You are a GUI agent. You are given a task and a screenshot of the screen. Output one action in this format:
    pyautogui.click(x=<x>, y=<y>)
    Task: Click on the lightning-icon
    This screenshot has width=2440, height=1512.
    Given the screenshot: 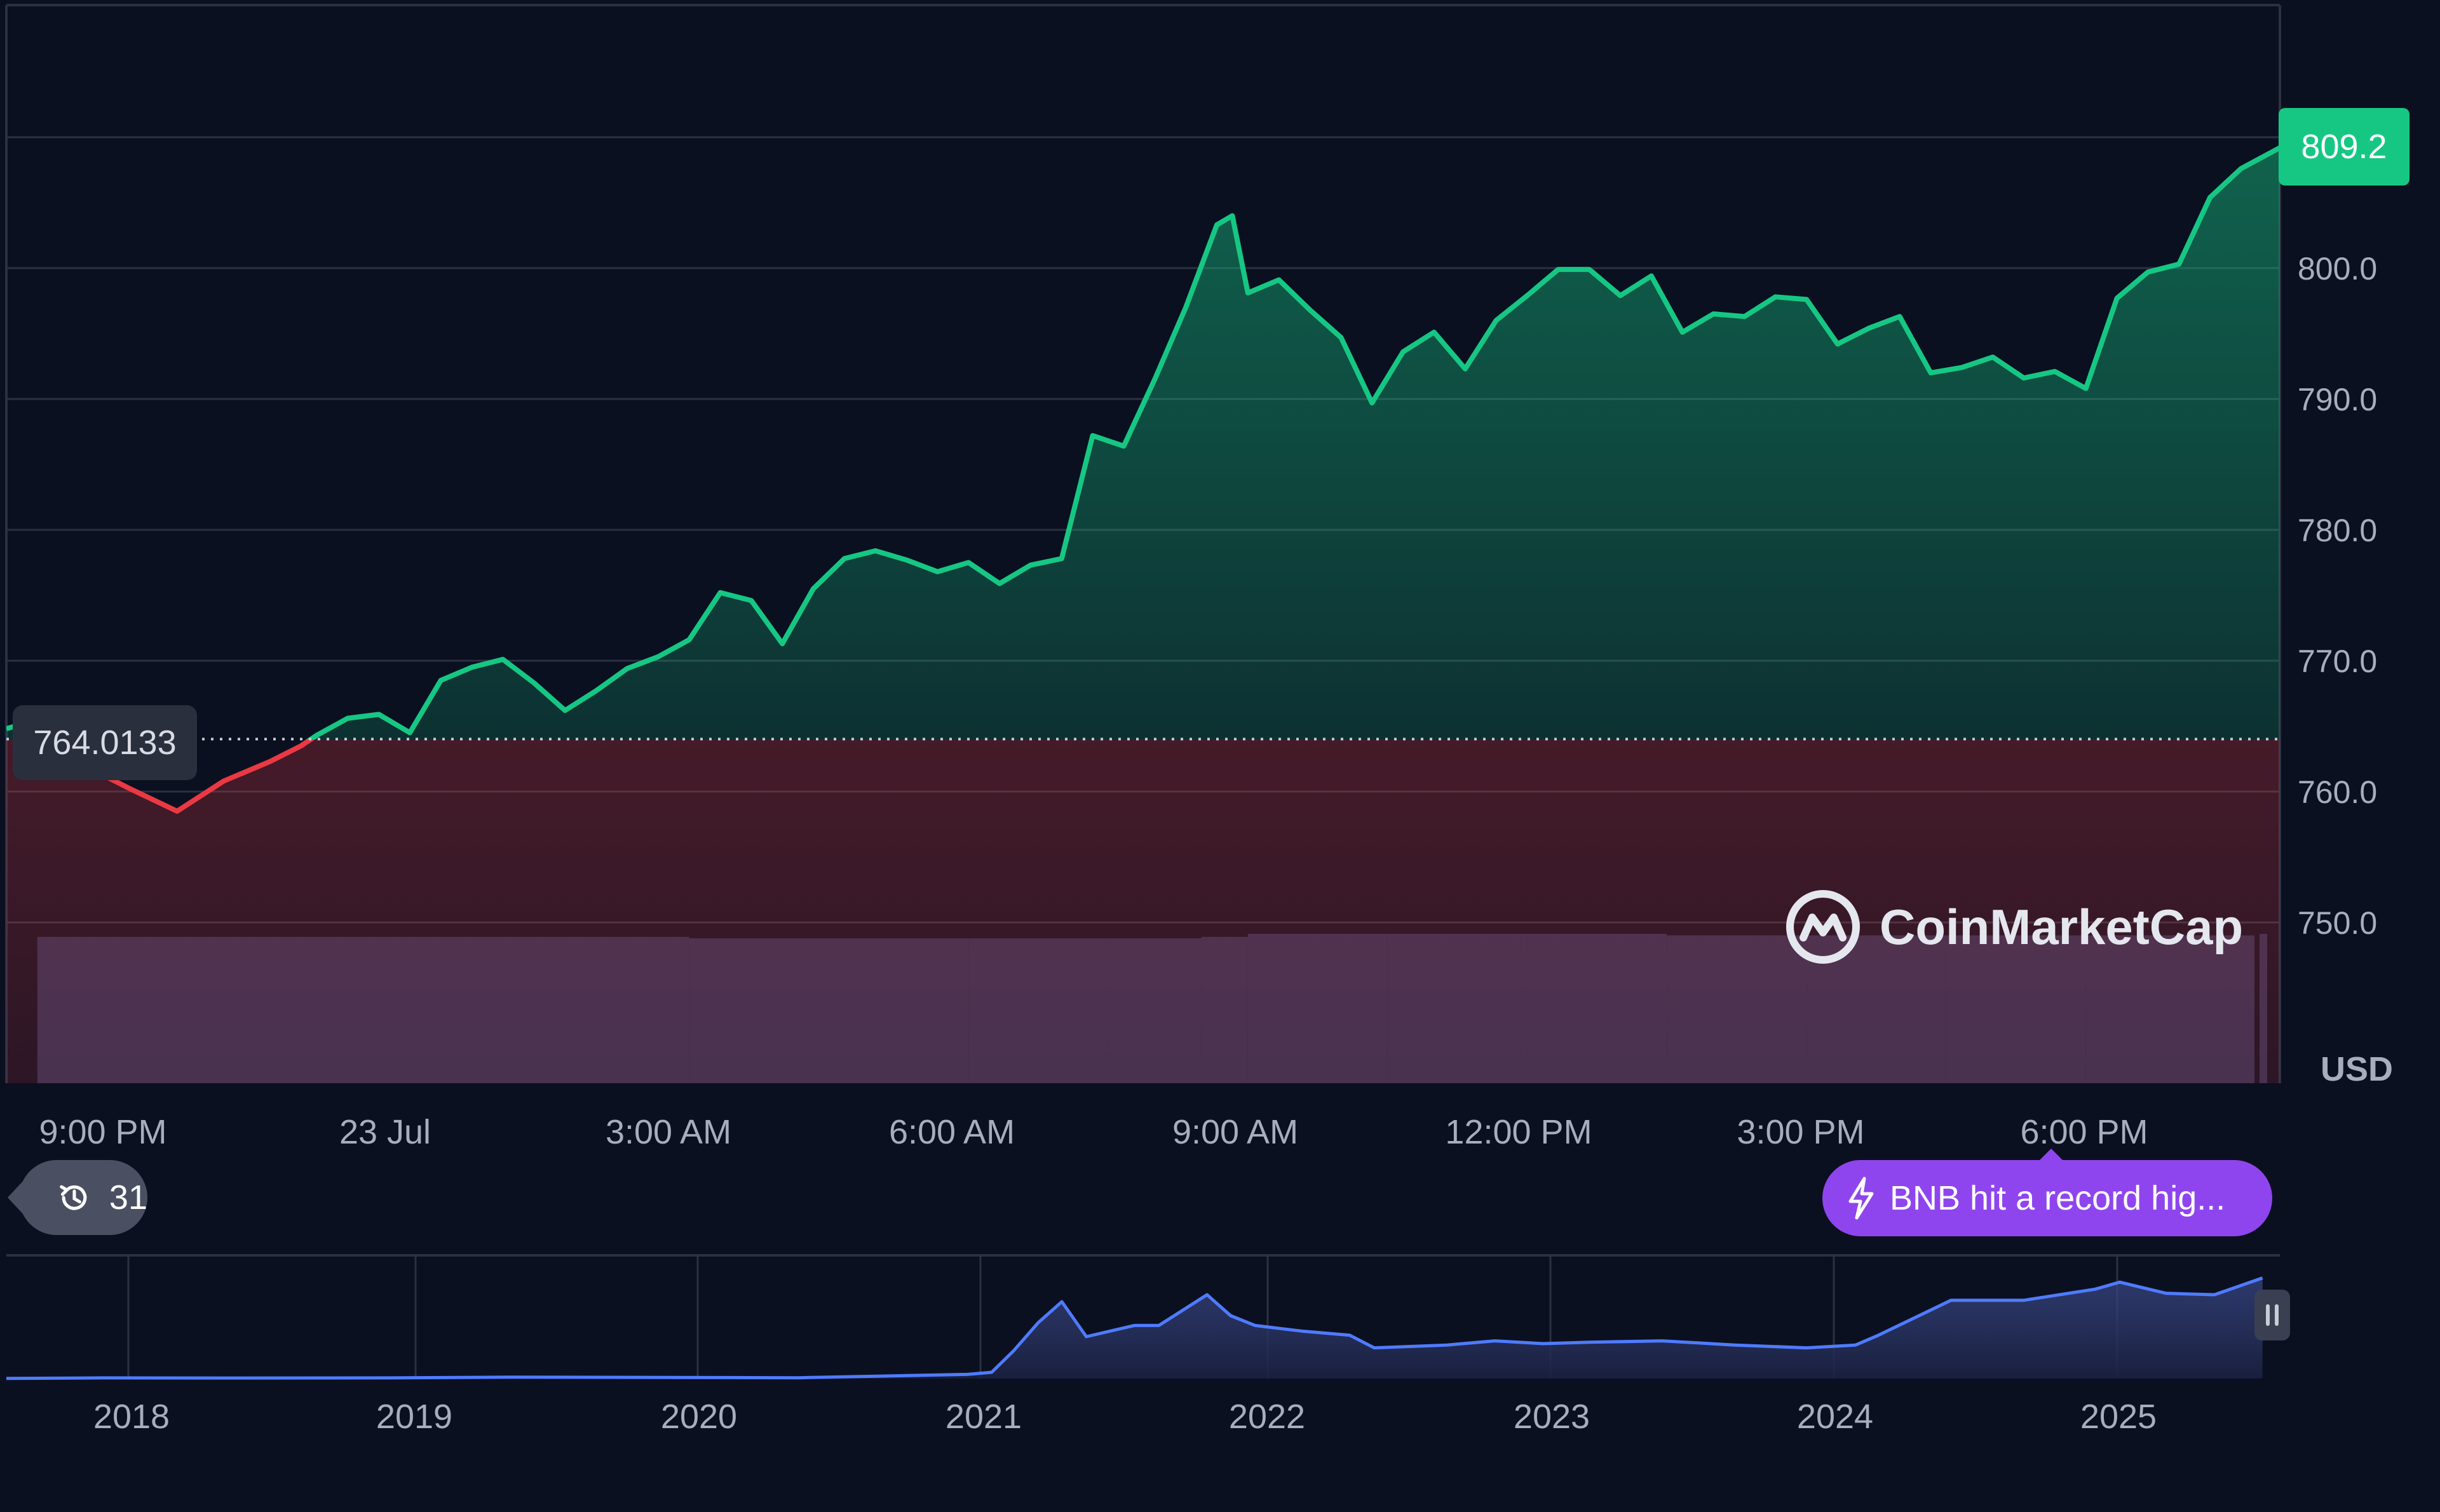 What is the action you would take?
    pyautogui.click(x=1861, y=1198)
    